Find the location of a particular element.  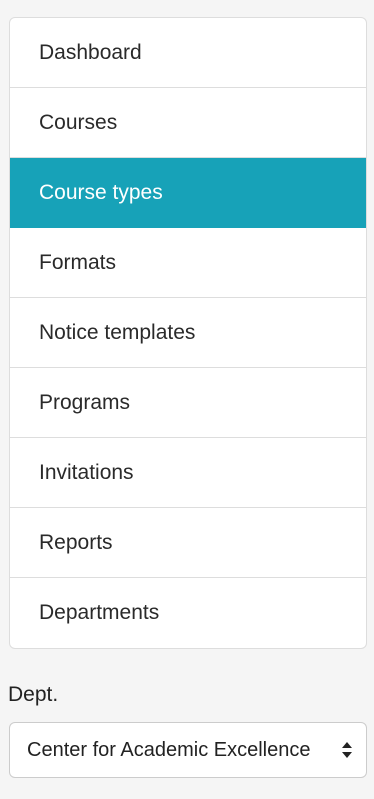

sidebar-item-programs: Programs is located at coordinates (188, 403).